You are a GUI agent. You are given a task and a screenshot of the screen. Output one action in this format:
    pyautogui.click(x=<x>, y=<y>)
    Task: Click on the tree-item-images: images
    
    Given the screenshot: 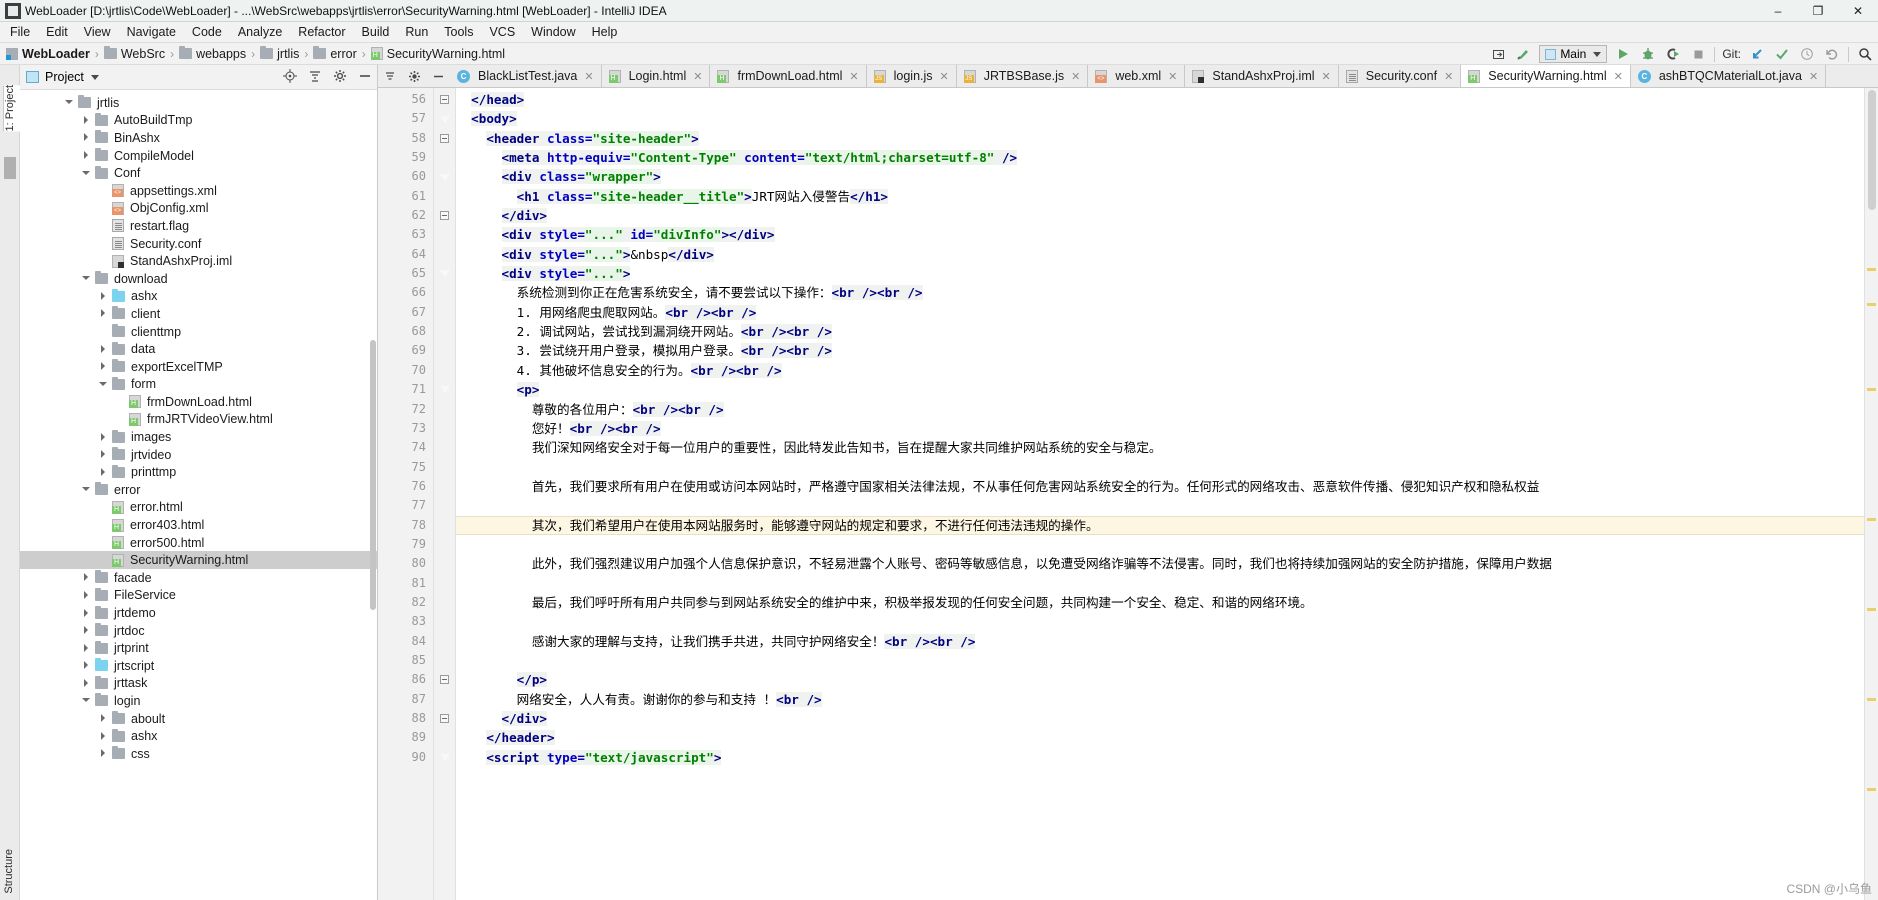 What is the action you would take?
    pyautogui.click(x=198, y=437)
    